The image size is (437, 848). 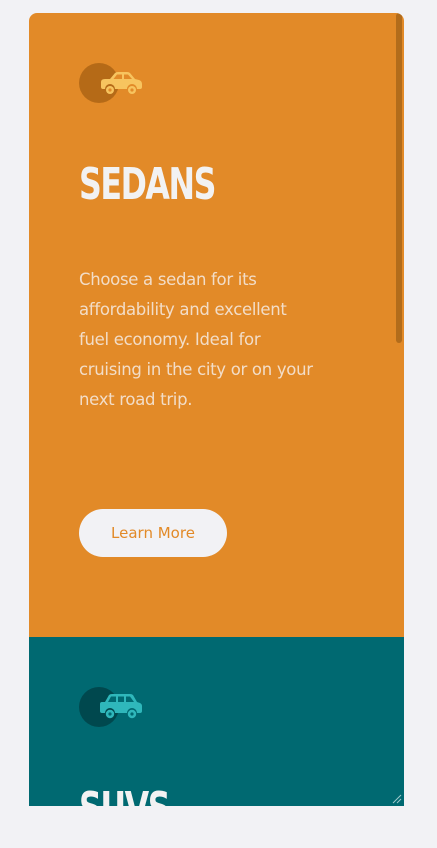 I want to click on sedans-icon-badge, so click(x=112, y=83).